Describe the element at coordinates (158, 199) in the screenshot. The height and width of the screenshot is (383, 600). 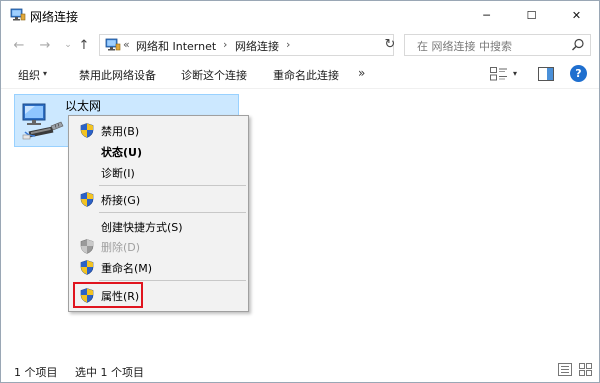
I see `menu-item-bridge: 桥接(G)` at that location.